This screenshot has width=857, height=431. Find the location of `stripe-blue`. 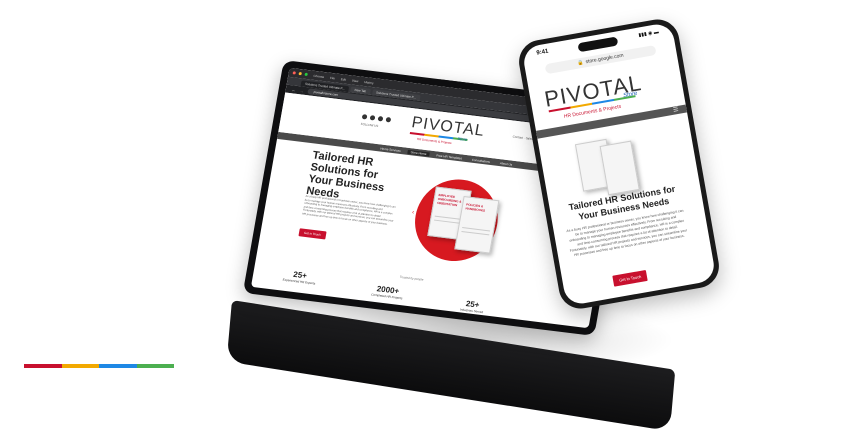

stripe-blue is located at coordinates (118, 366).